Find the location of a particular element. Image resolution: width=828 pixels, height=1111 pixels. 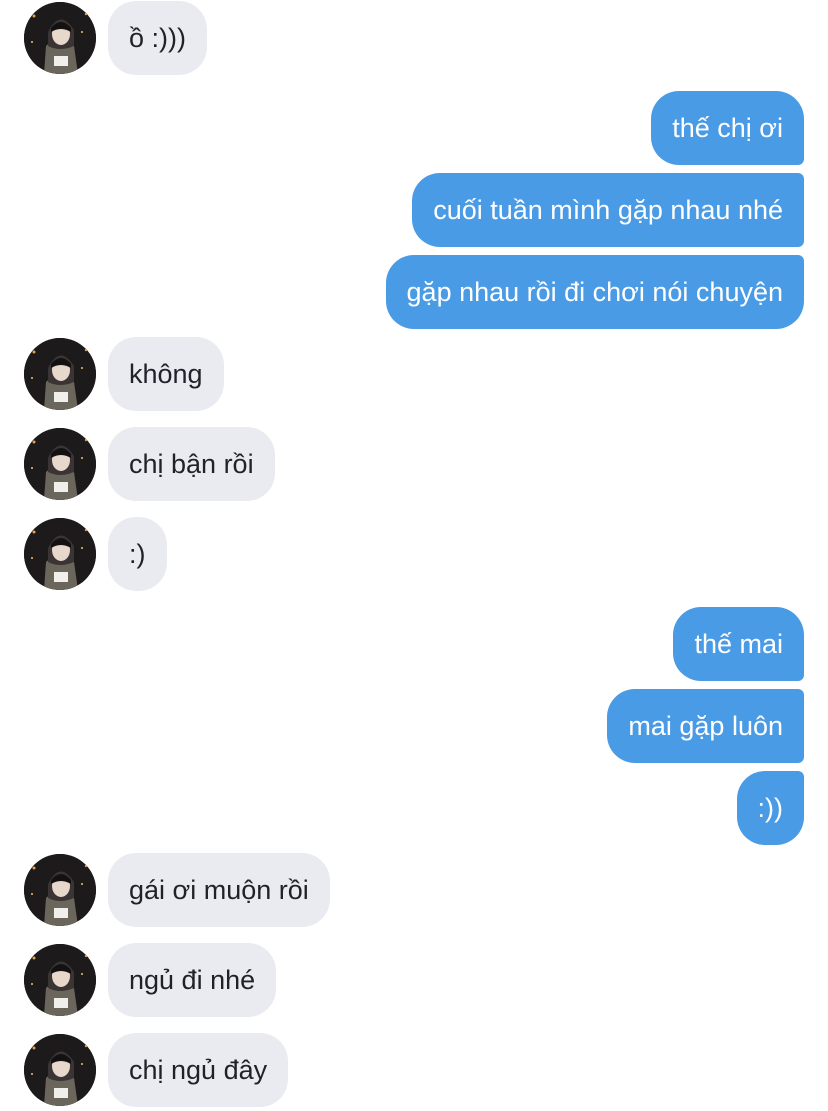

outgoing-message-bubble: thế chị ơi is located at coordinates (727, 128).